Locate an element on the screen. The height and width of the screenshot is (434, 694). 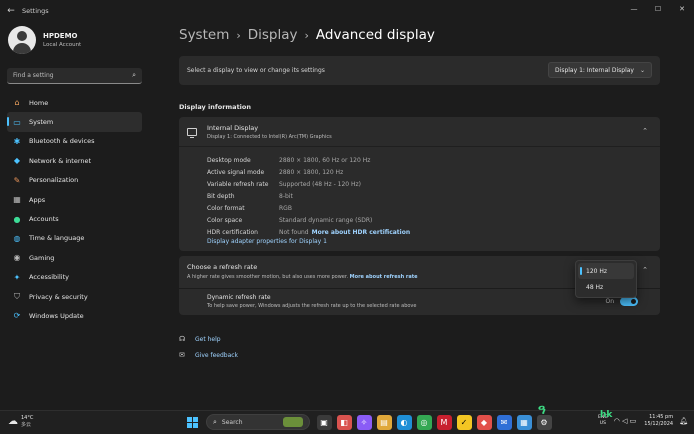
help-icon: ☊ is located at coordinates (182, 339).